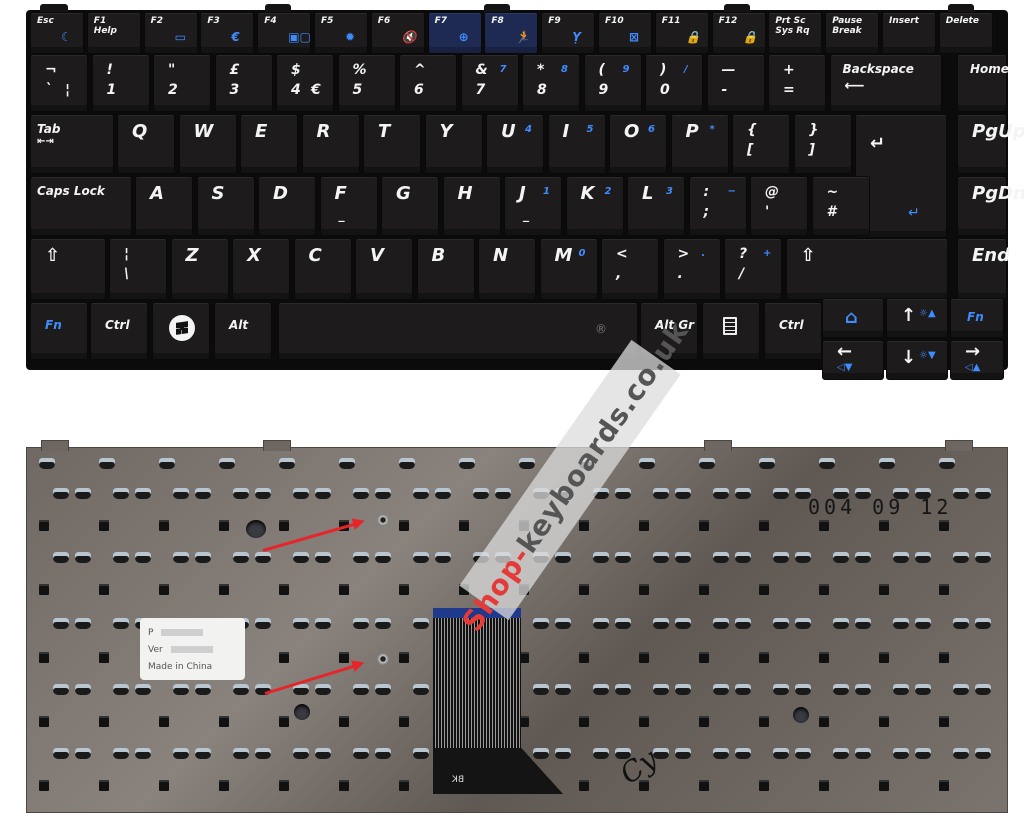 The width and height of the screenshot is (1024, 838). I want to click on key-f5: F5 ✹, so click(341, 33).